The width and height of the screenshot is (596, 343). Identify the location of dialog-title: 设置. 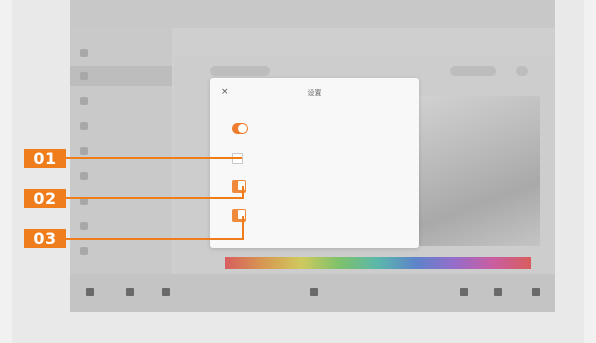
(314, 93).